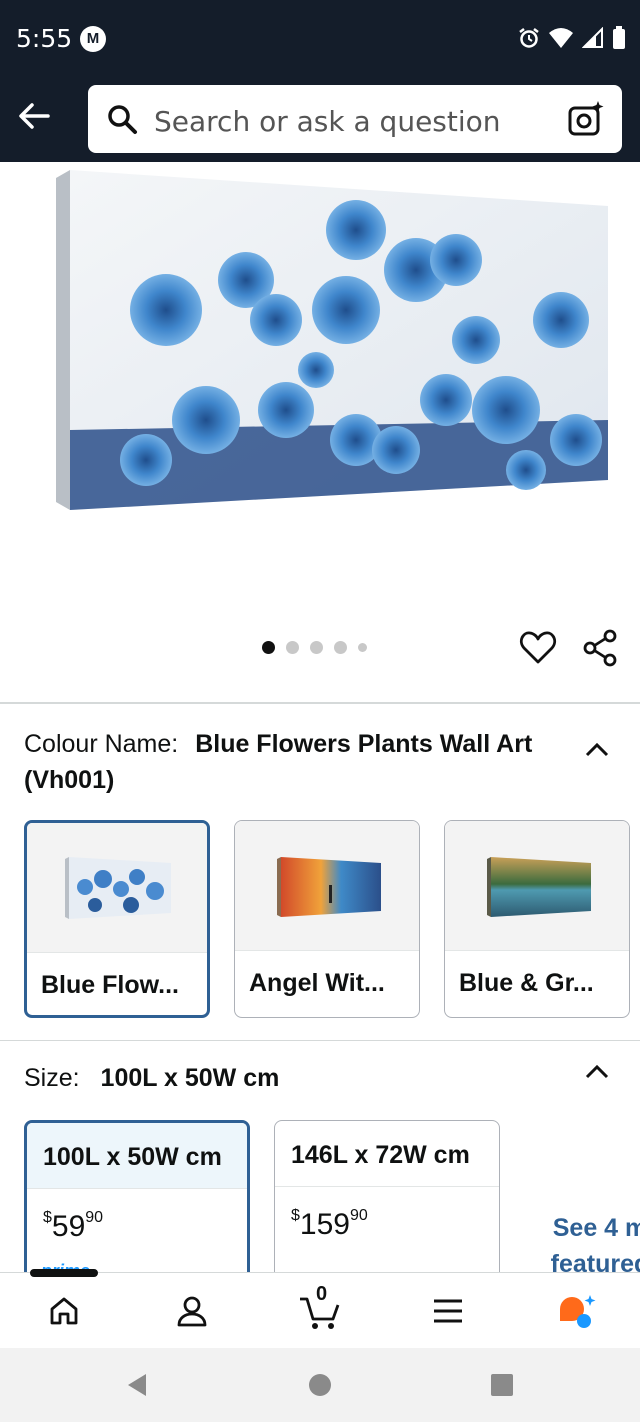  I want to click on thumbnail-angel-wings, so click(329, 887).